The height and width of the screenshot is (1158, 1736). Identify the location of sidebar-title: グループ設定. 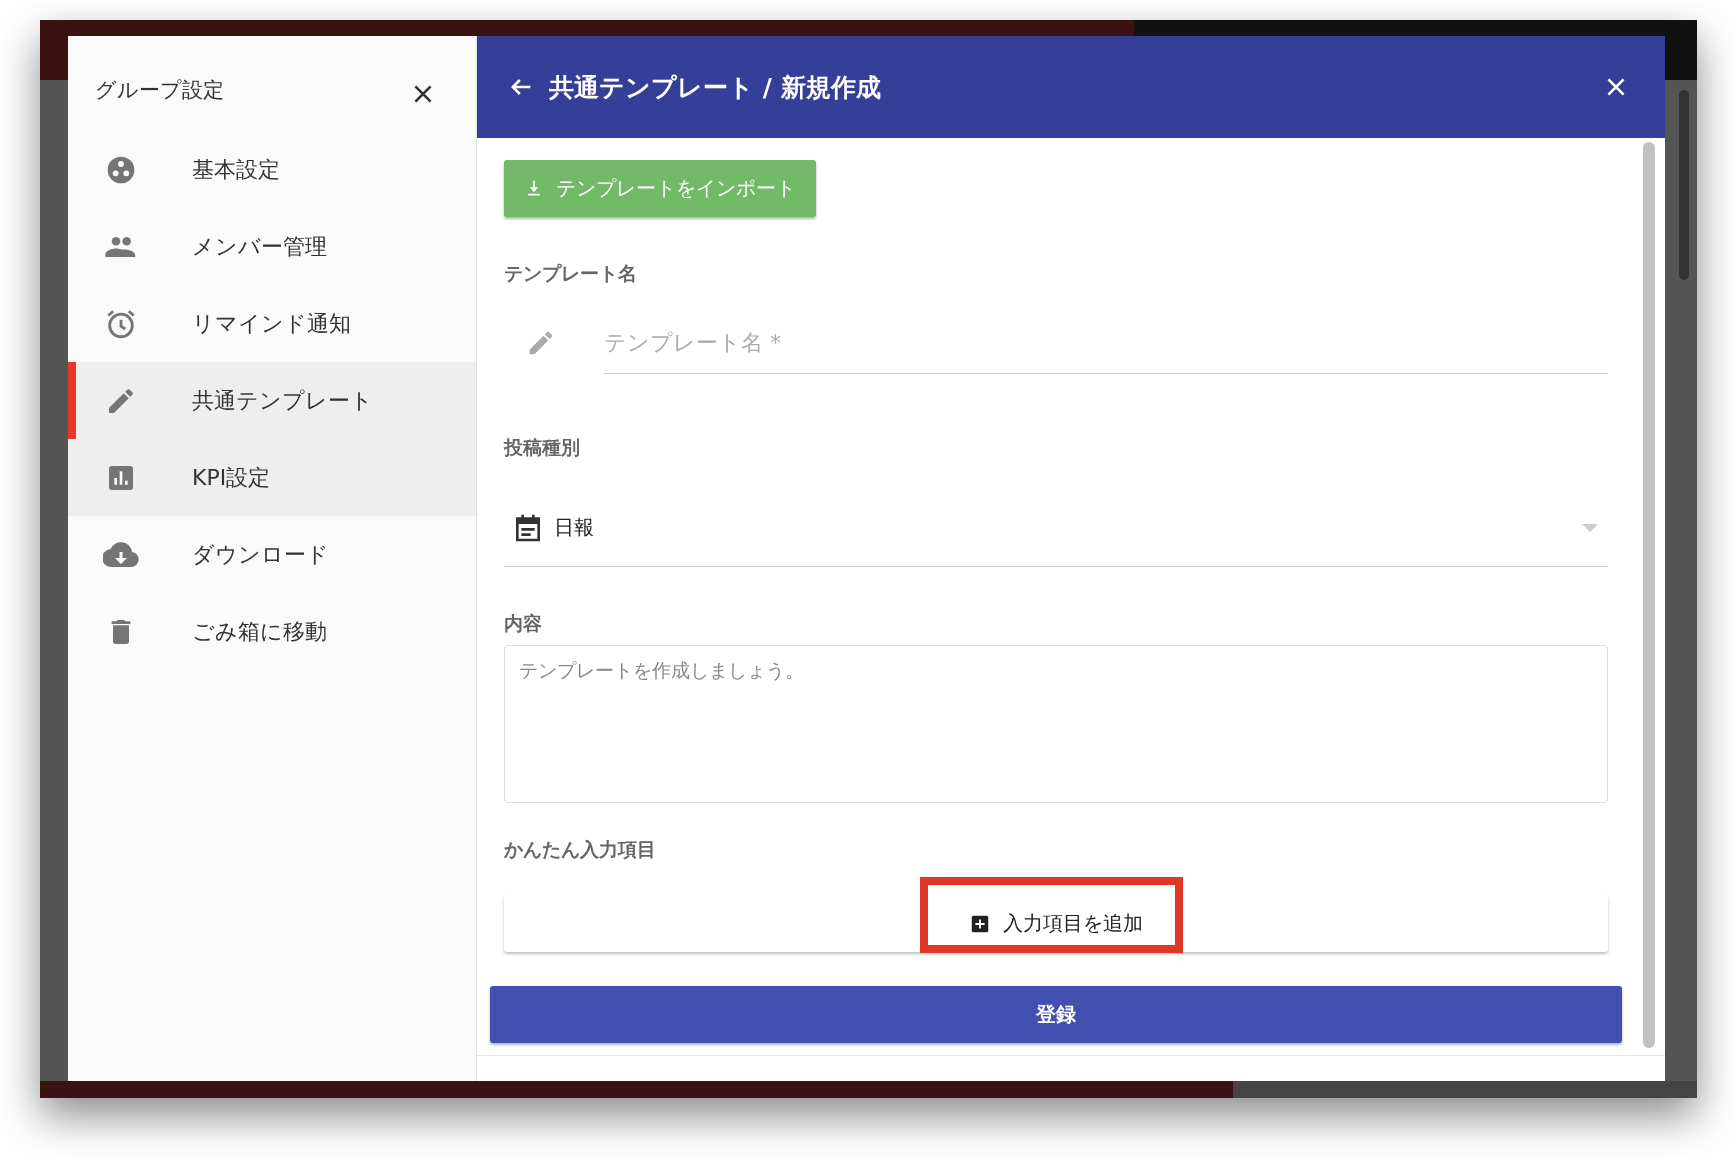
(159, 90).